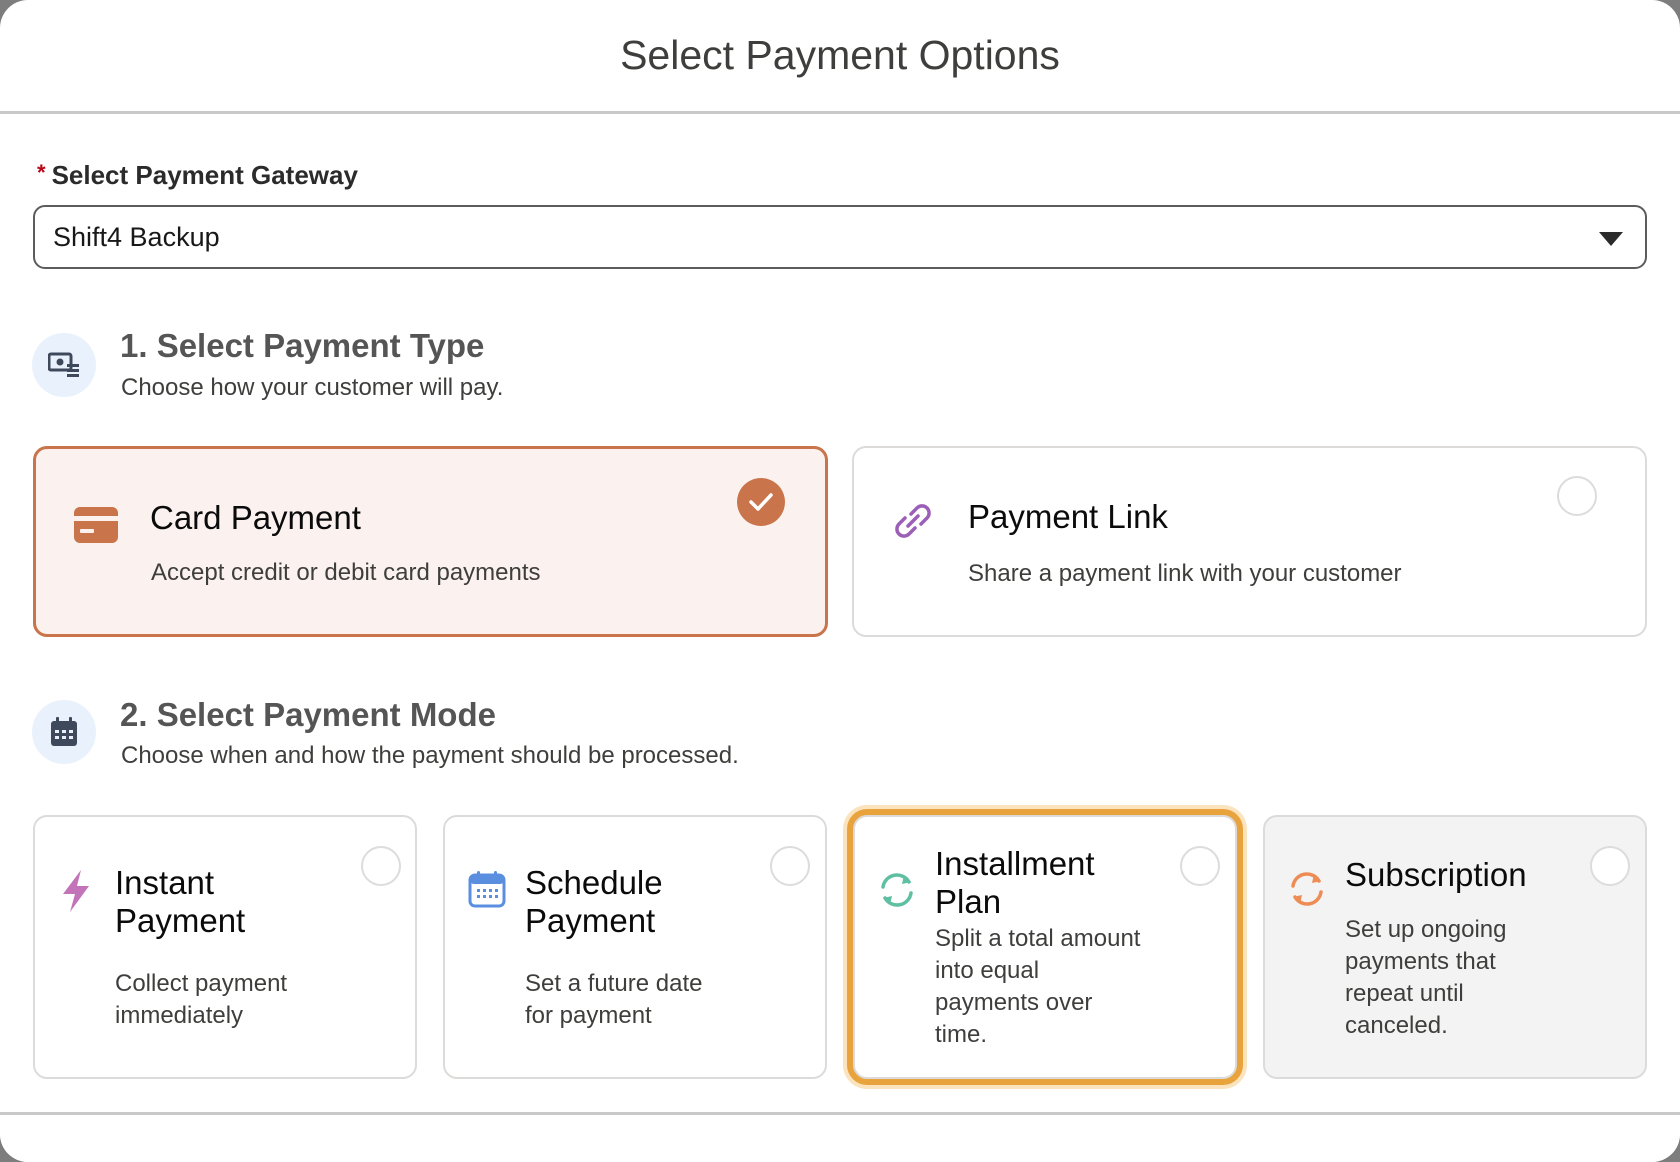 The height and width of the screenshot is (1162, 1680). I want to click on installment-plan-radio, so click(1200, 866).